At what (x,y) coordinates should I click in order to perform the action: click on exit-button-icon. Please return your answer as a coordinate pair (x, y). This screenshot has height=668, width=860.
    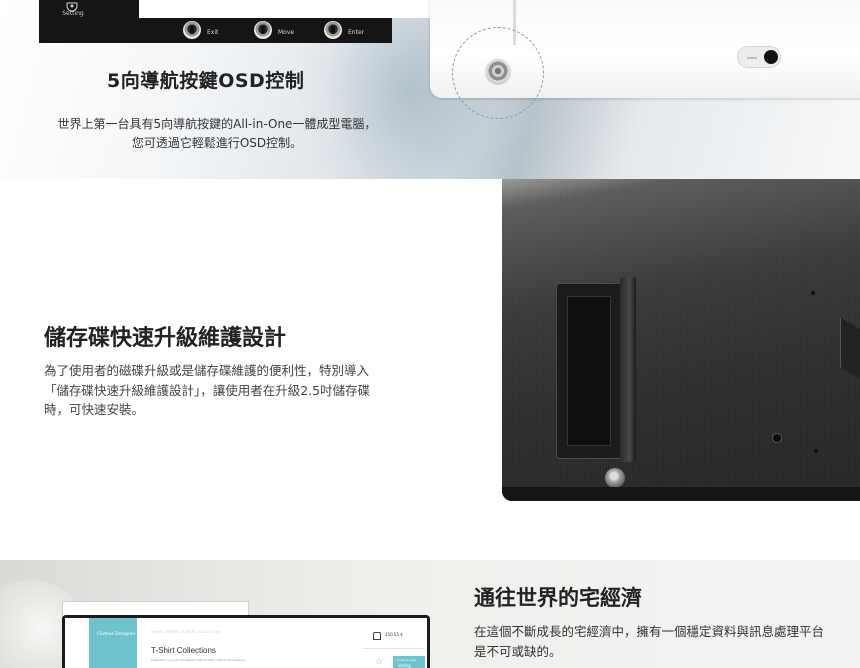
    Looking at the image, I should click on (192, 30).